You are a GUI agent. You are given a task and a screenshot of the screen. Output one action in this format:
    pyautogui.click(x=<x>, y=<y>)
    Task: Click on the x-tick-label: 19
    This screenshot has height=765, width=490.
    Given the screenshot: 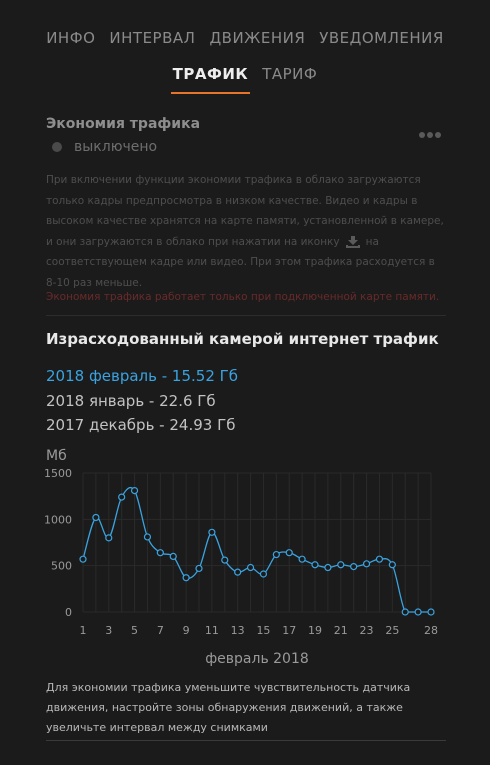 What is the action you would take?
    pyautogui.click(x=315, y=630)
    